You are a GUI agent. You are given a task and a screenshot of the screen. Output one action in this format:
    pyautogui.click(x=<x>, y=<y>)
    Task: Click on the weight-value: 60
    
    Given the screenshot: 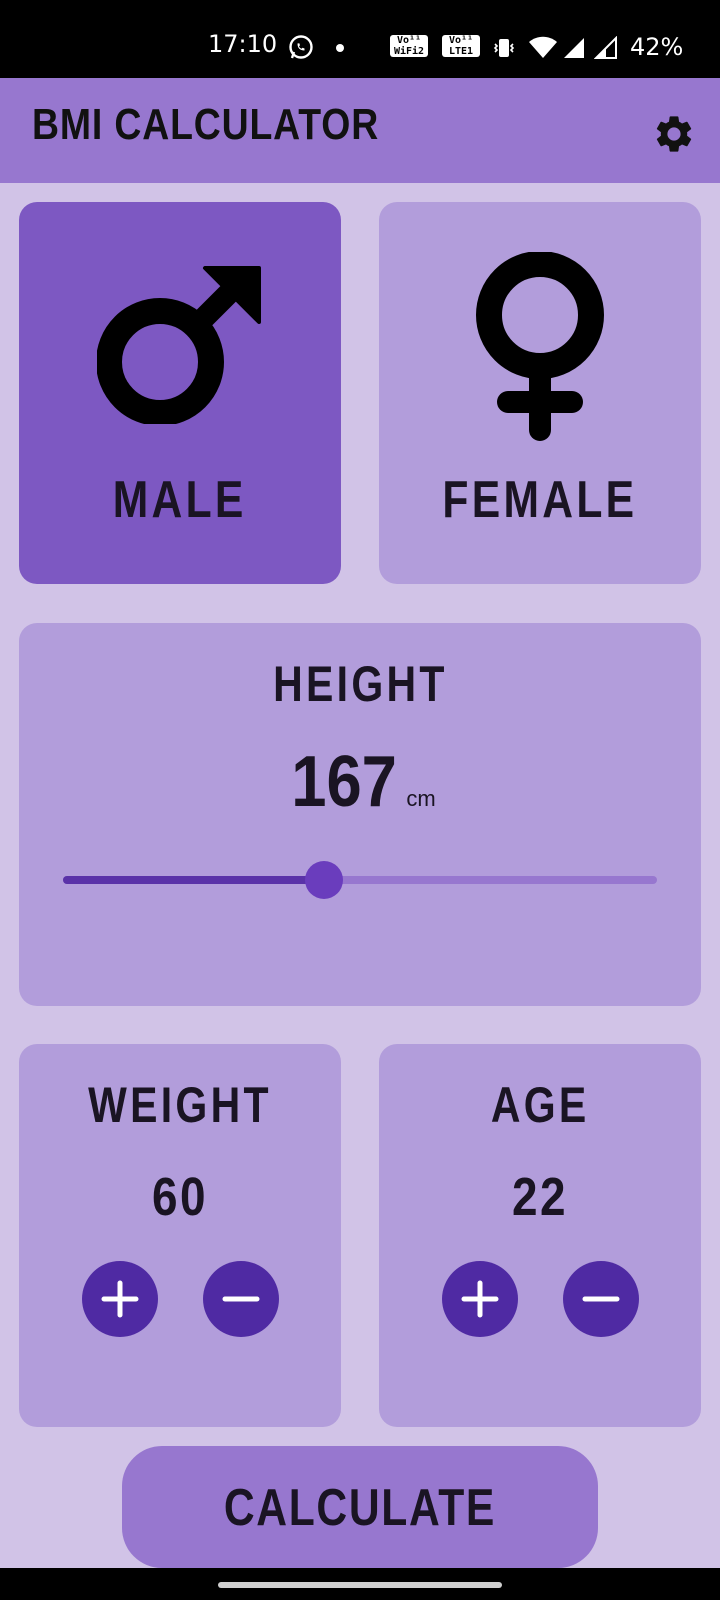 What is the action you would take?
    pyautogui.click(x=180, y=1197)
    